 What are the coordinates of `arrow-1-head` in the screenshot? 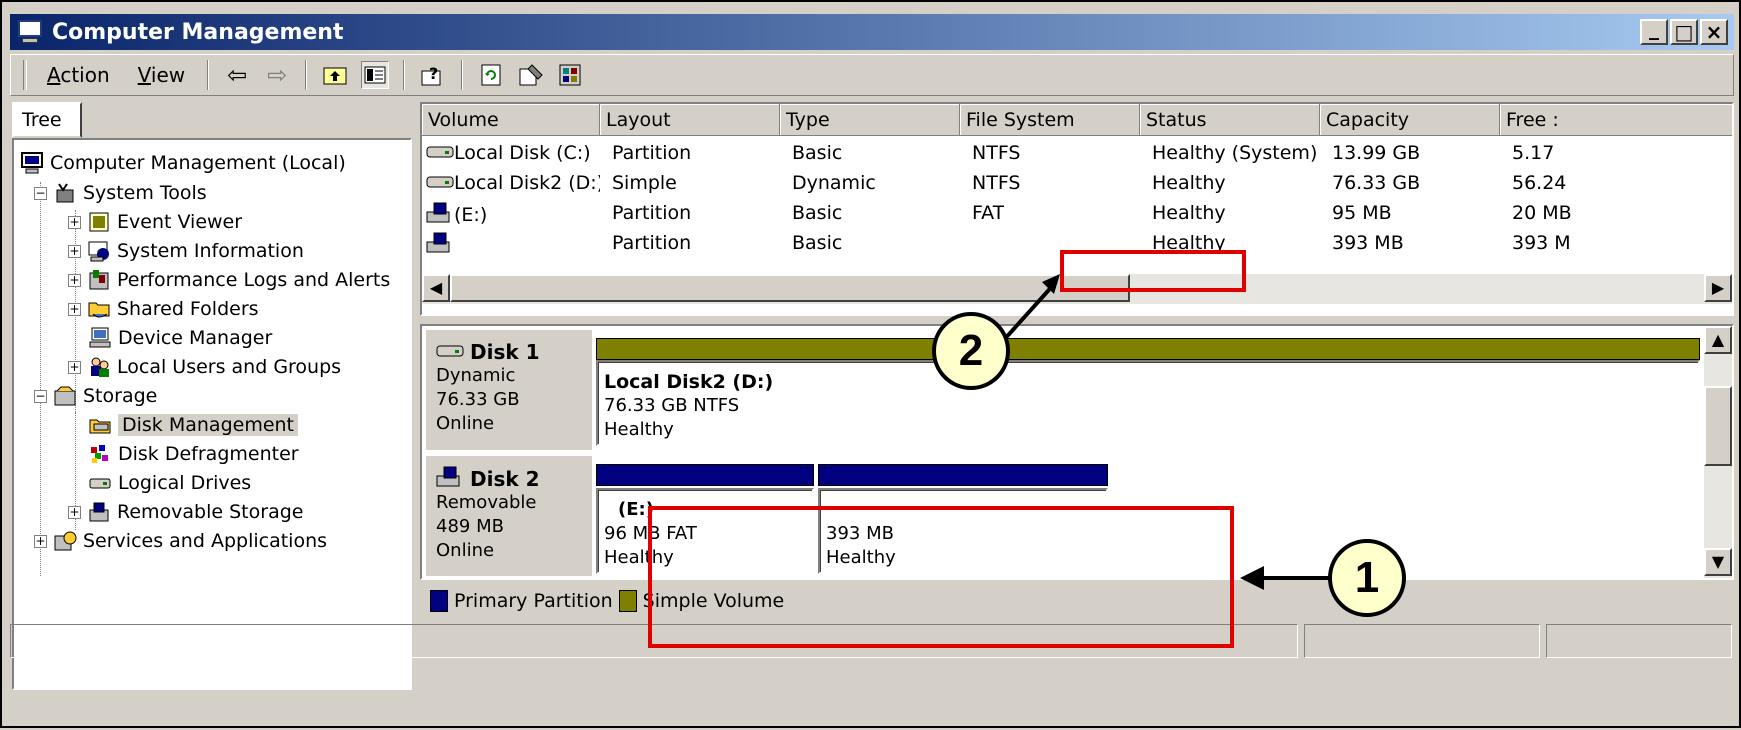 It's located at (1252, 578).